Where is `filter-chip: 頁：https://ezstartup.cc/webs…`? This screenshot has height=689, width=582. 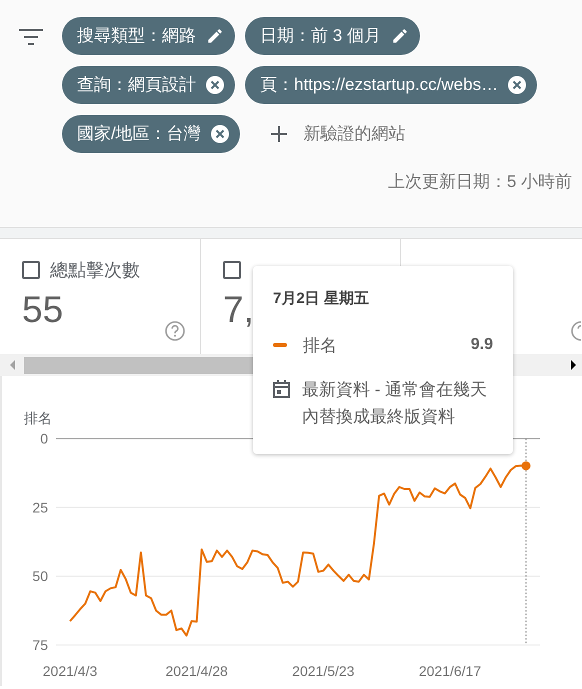 filter-chip: 頁：https://ezstartup.cc/webs… is located at coordinates (391, 85).